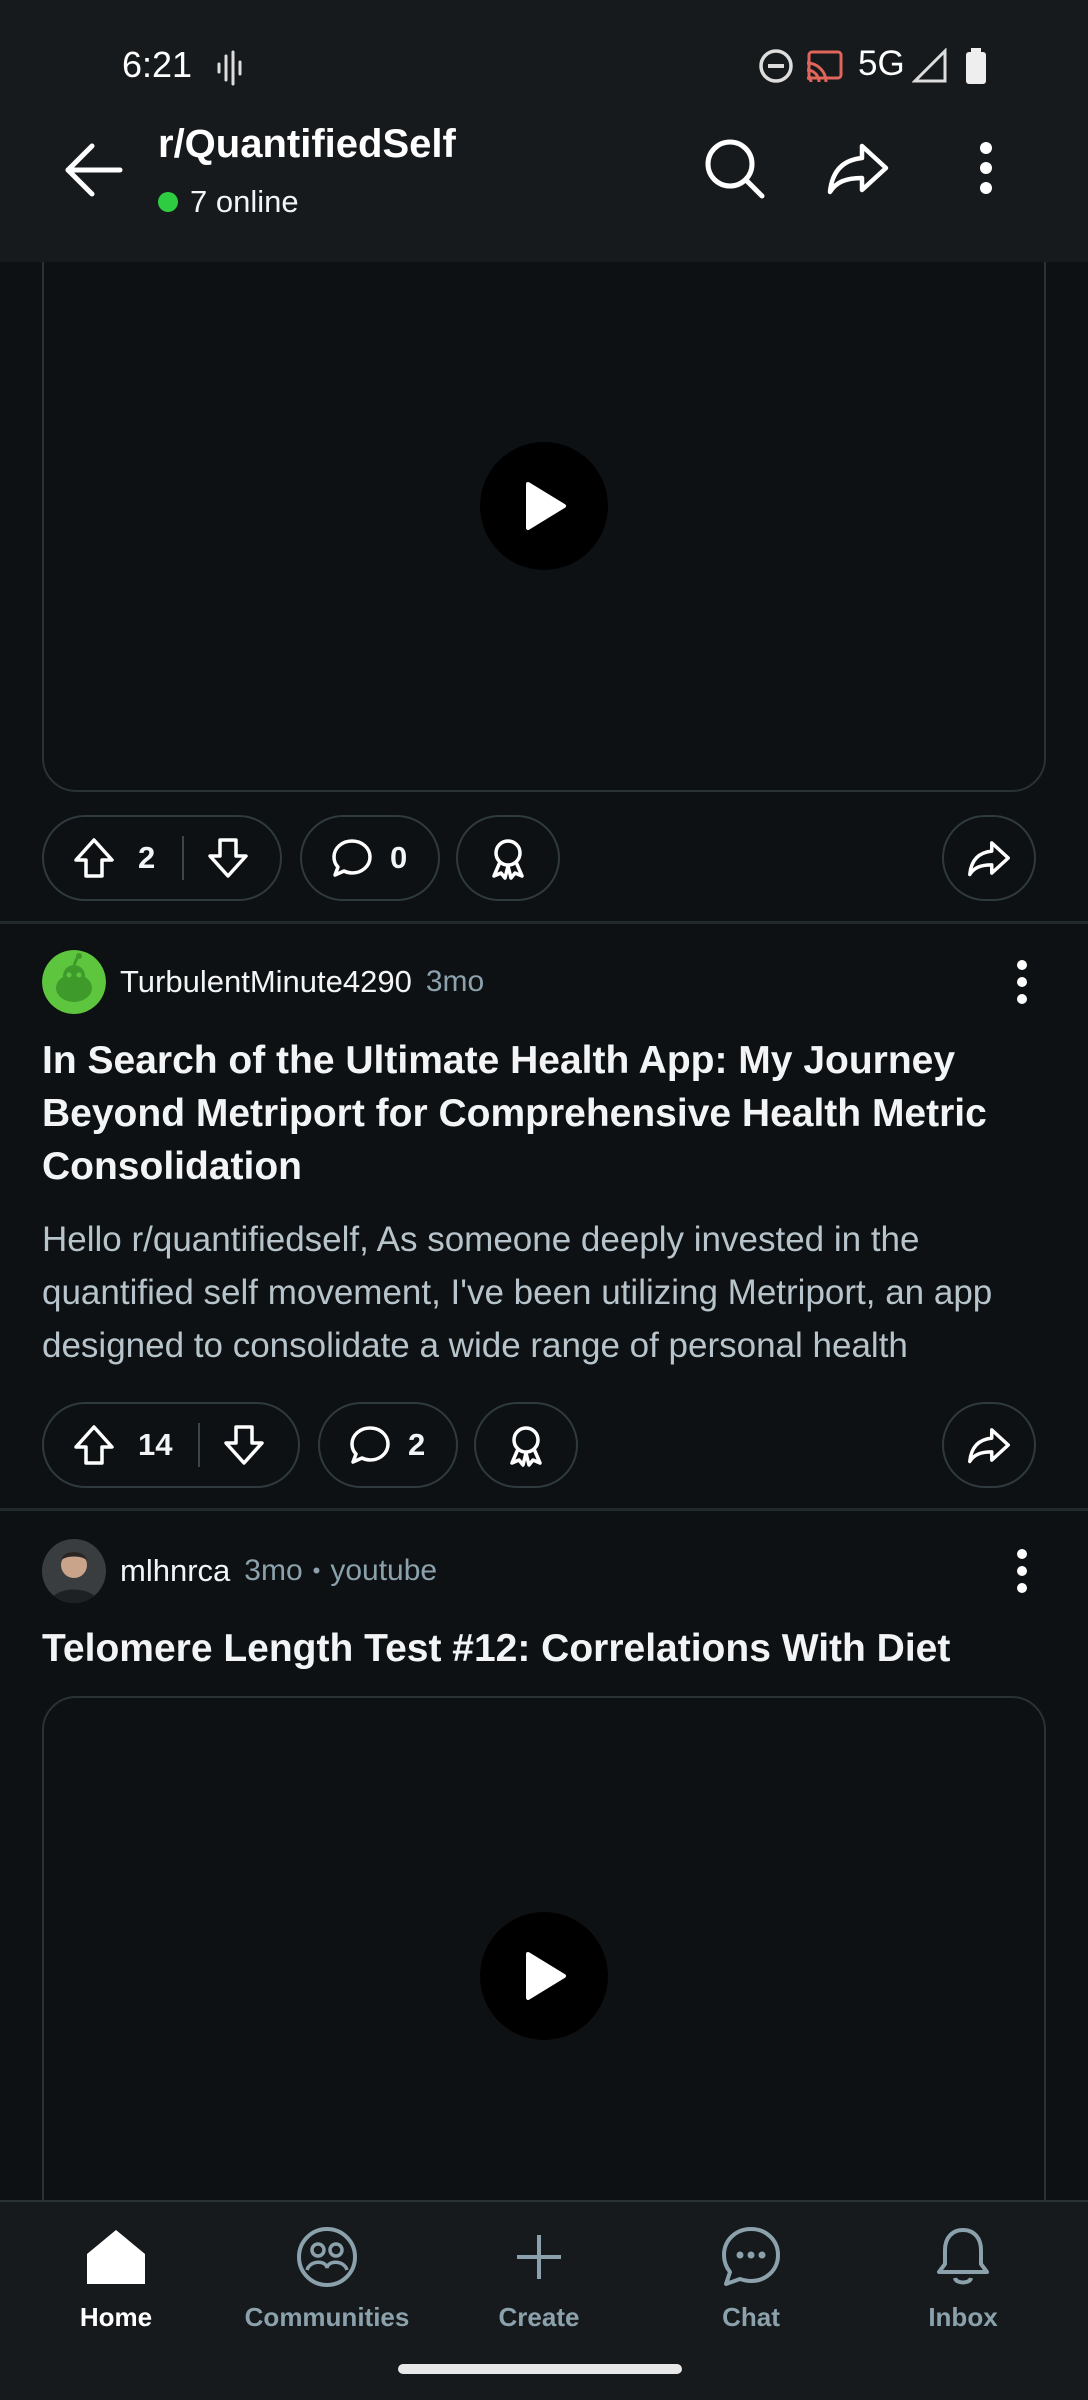  Describe the element at coordinates (751, 2317) in the screenshot. I see `nav-label: Chat` at that location.